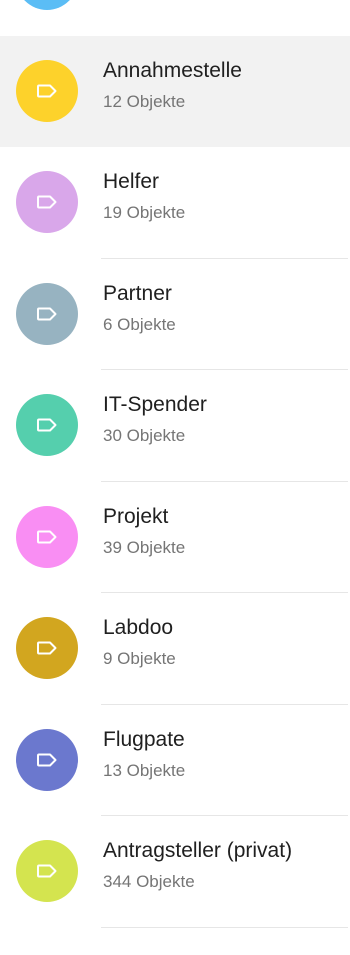  I want to click on category-count: 13 Objekte, so click(144, 770).